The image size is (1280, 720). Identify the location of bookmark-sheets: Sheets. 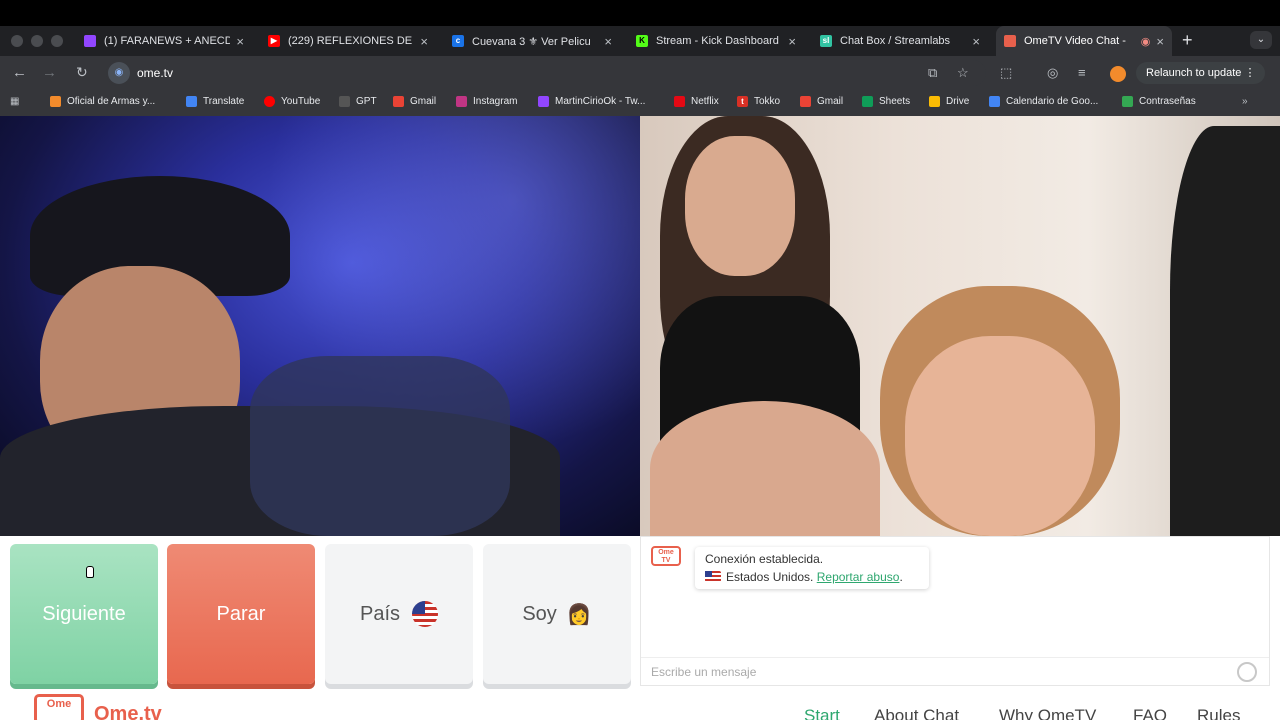
(886, 101).